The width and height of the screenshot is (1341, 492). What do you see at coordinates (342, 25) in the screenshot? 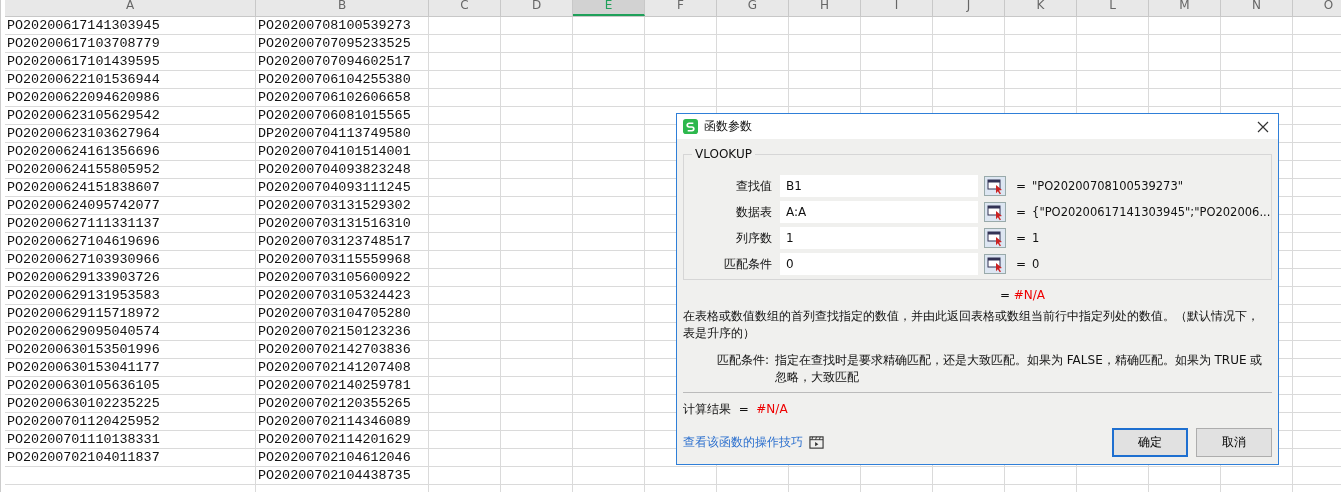
I see `table-cell: PO20200708100539273` at bounding box center [342, 25].